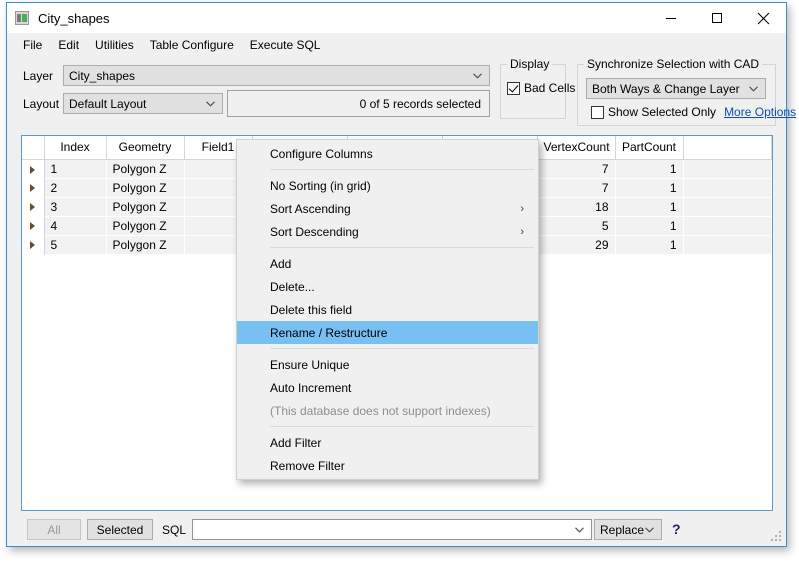 This screenshot has height=564, width=799. Describe the element at coordinates (622, 529) in the screenshot. I see `replace-mode-value: Replace` at that location.